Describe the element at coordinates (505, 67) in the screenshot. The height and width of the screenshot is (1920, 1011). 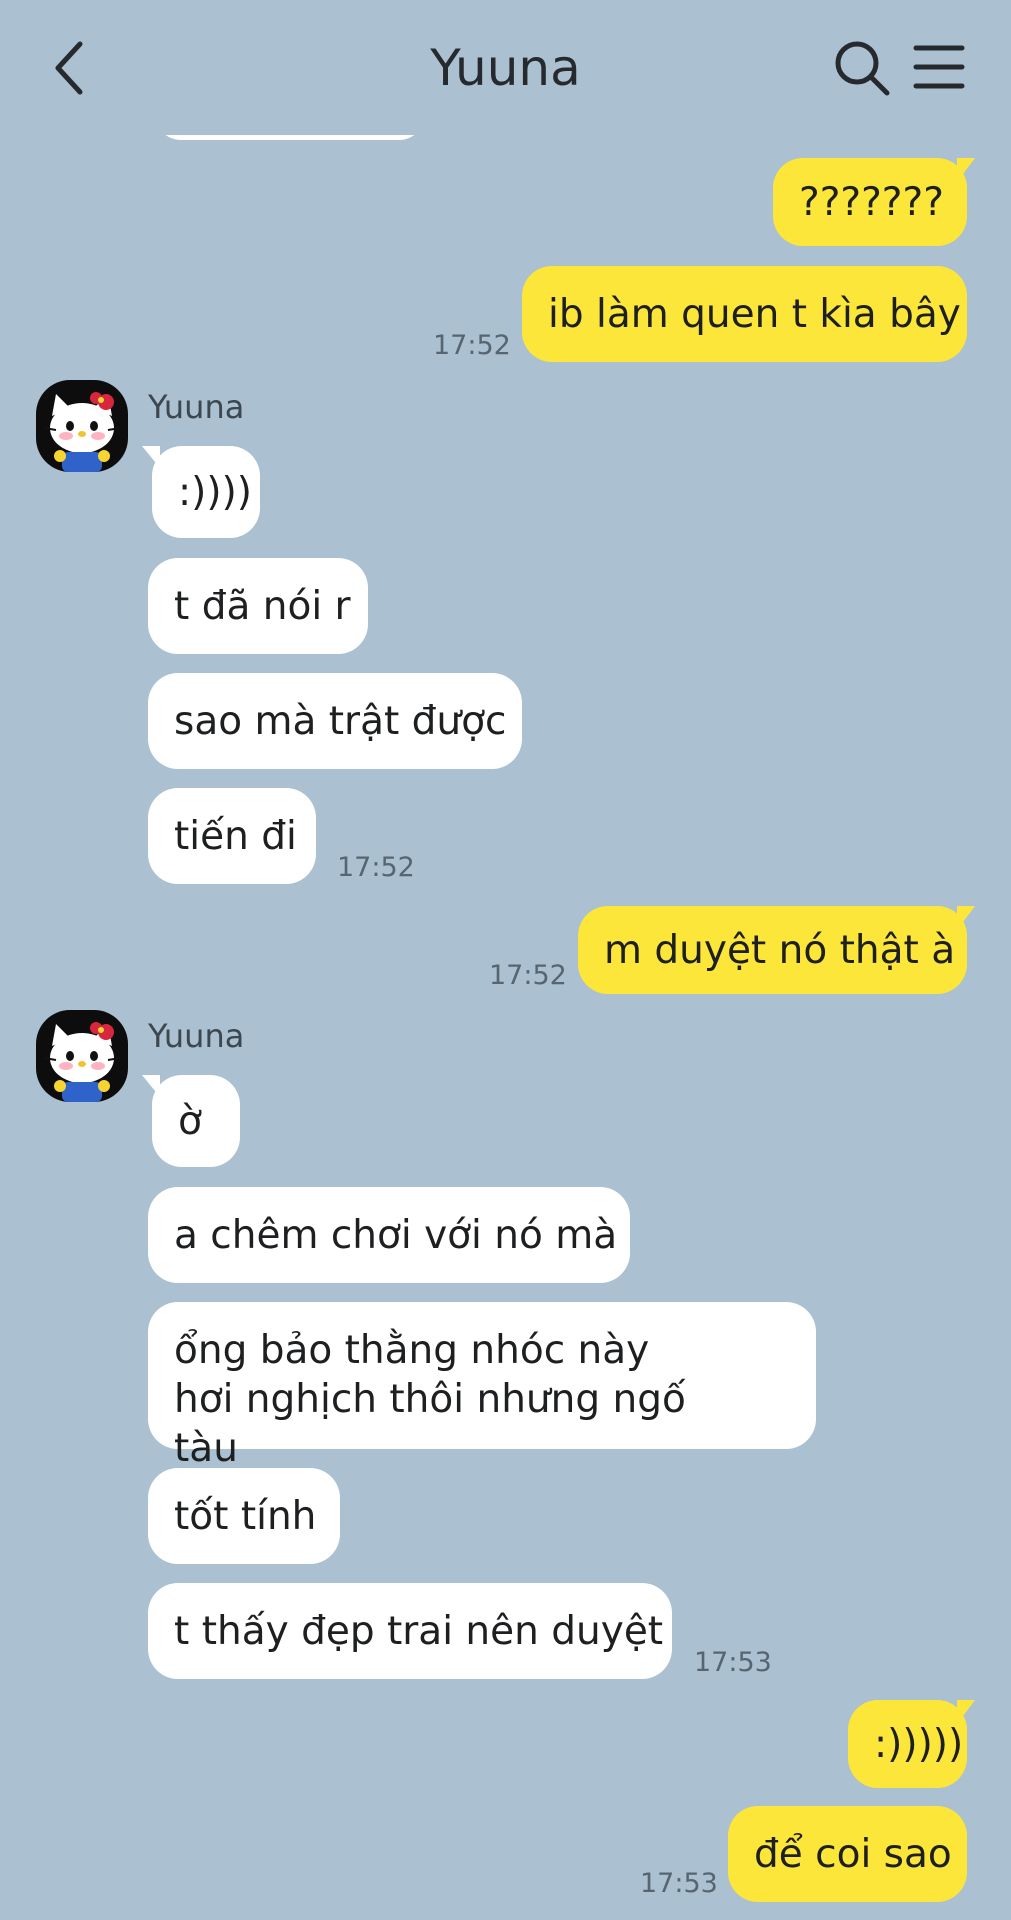
I see `chat-header: Yuuna` at that location.